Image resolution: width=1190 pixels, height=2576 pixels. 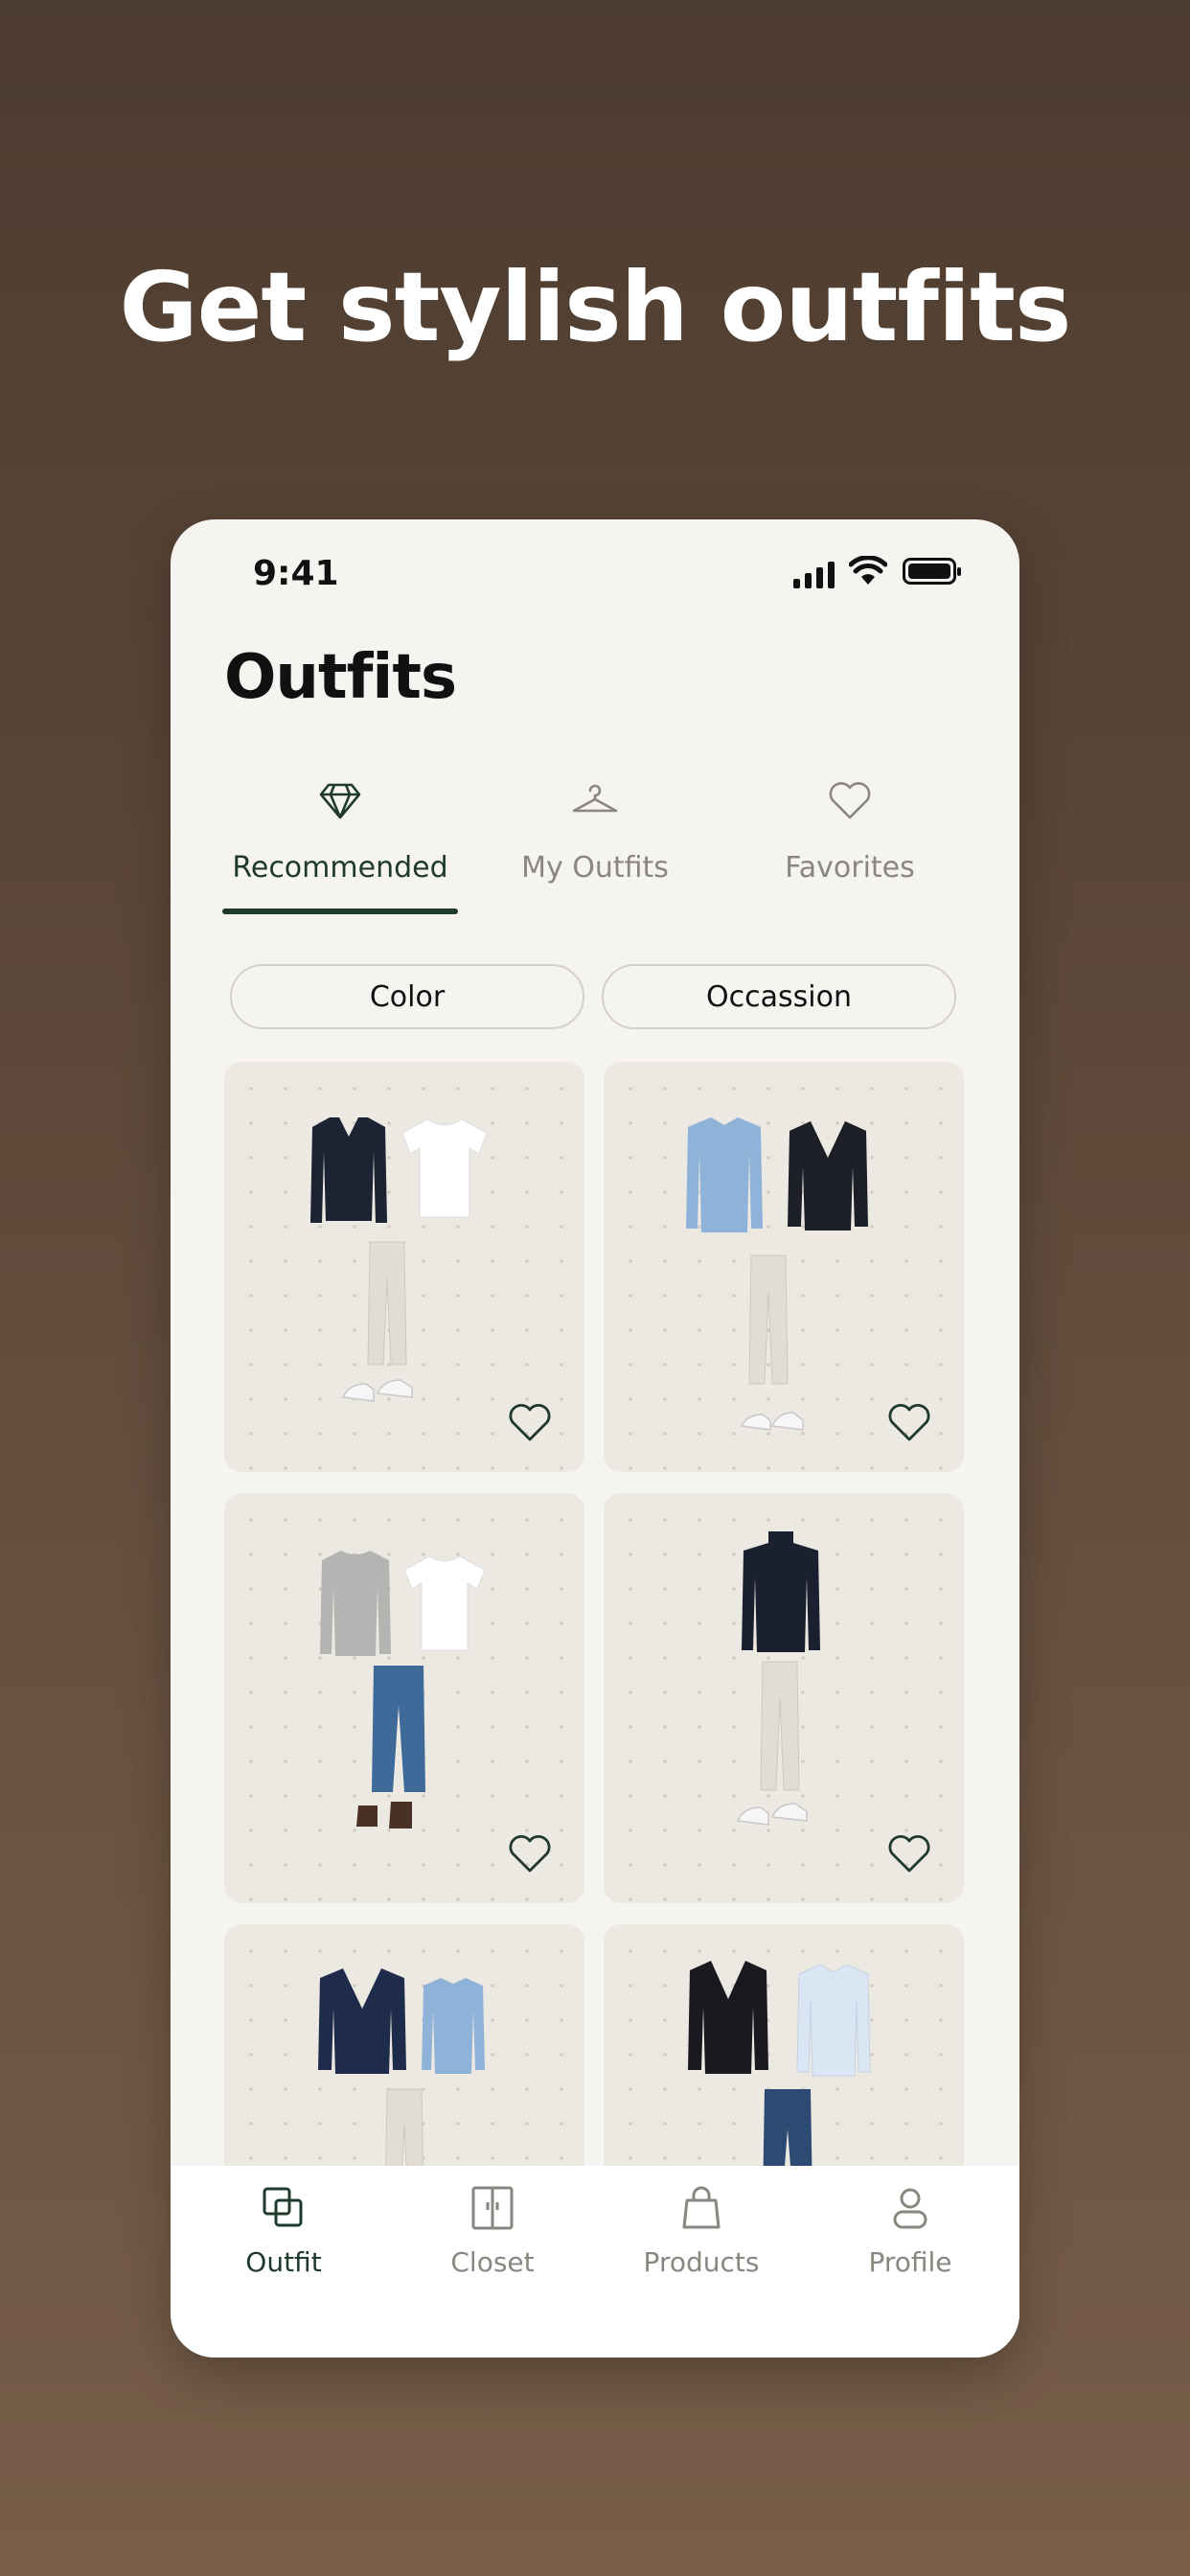 I want to click on tab-recommended: Recommended, so click(x=340, y=842).